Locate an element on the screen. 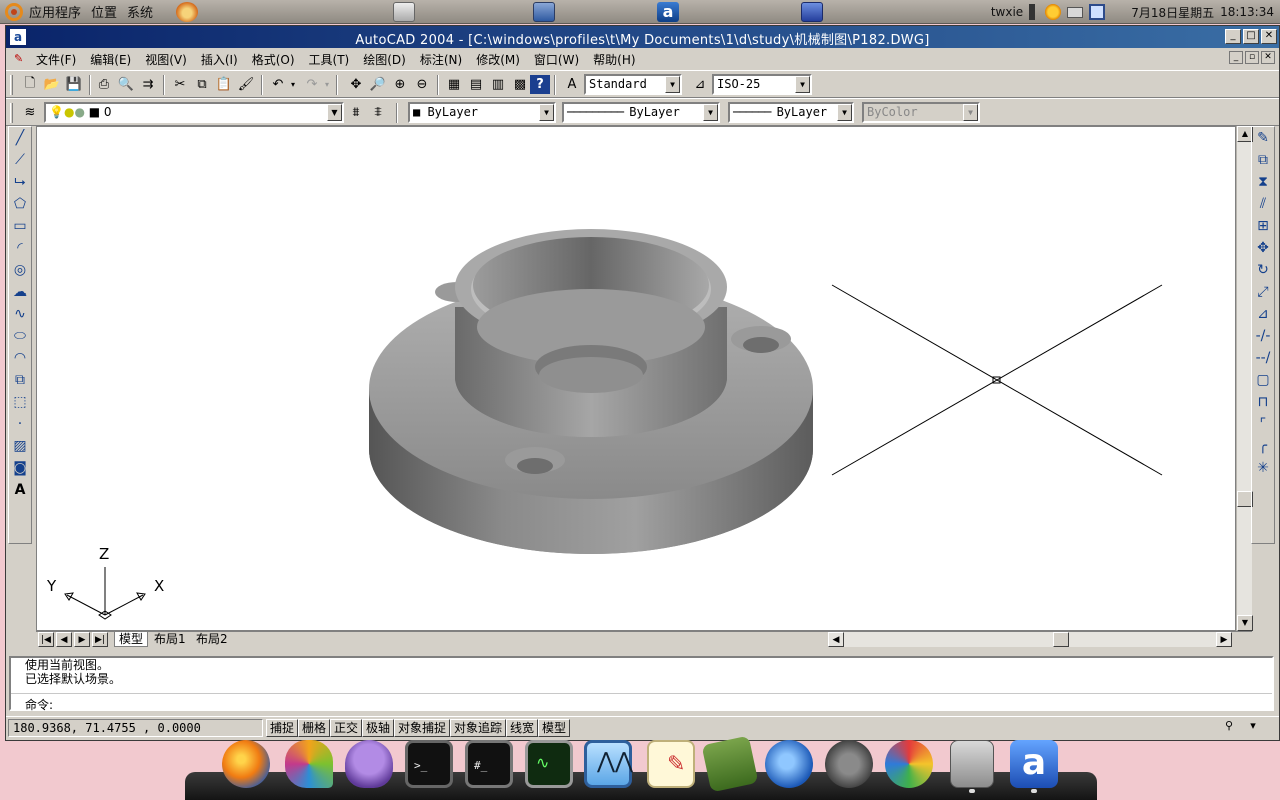 The height and width of the screenshot is (800, 1280). launcher-calendar-icon is located at coordinates (812, 12).